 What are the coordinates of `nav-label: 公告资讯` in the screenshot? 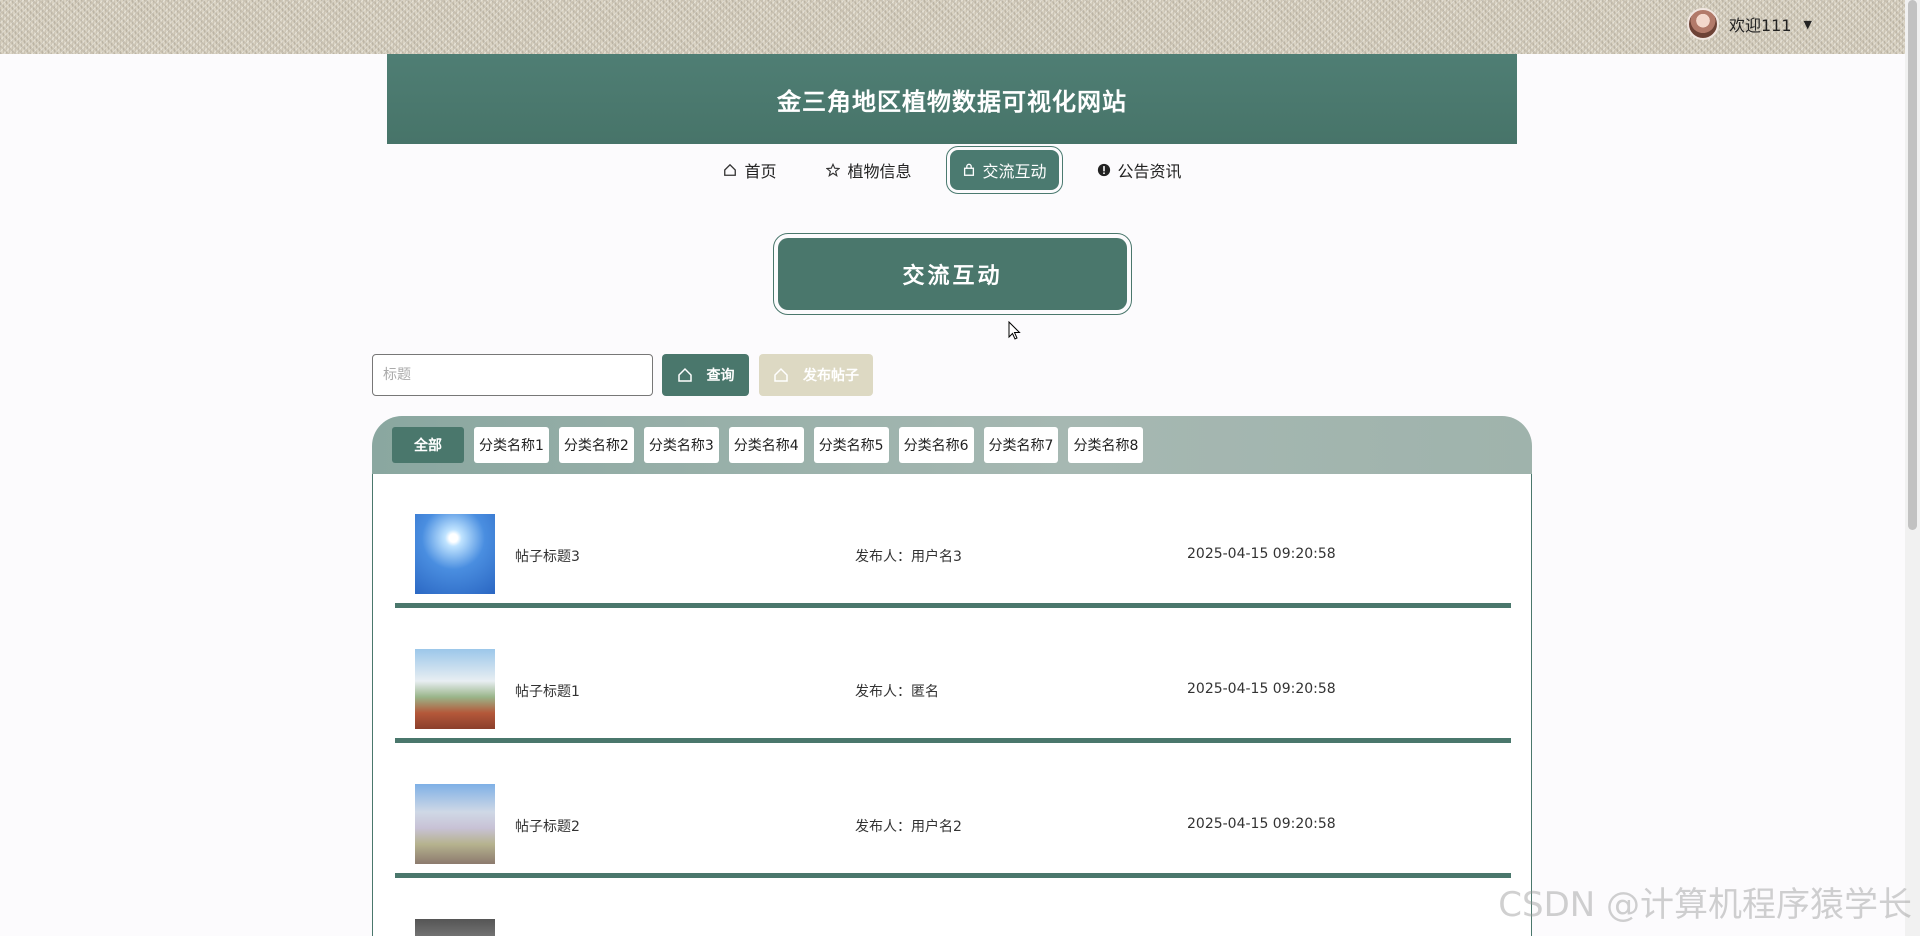 It's located at (1149, 171).